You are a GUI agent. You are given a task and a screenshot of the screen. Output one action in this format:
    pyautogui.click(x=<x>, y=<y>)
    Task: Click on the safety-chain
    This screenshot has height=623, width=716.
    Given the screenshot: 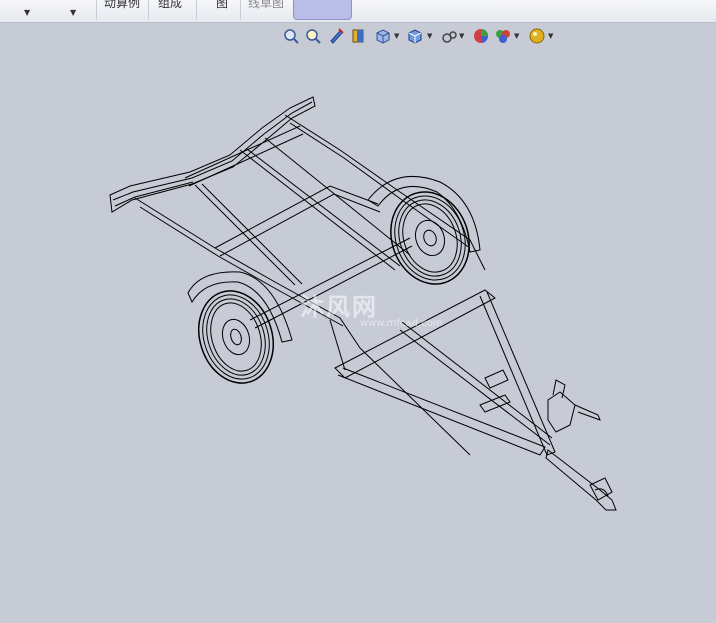 What is the action you would take?
    pyautogui.click(x=495, y=391)
    